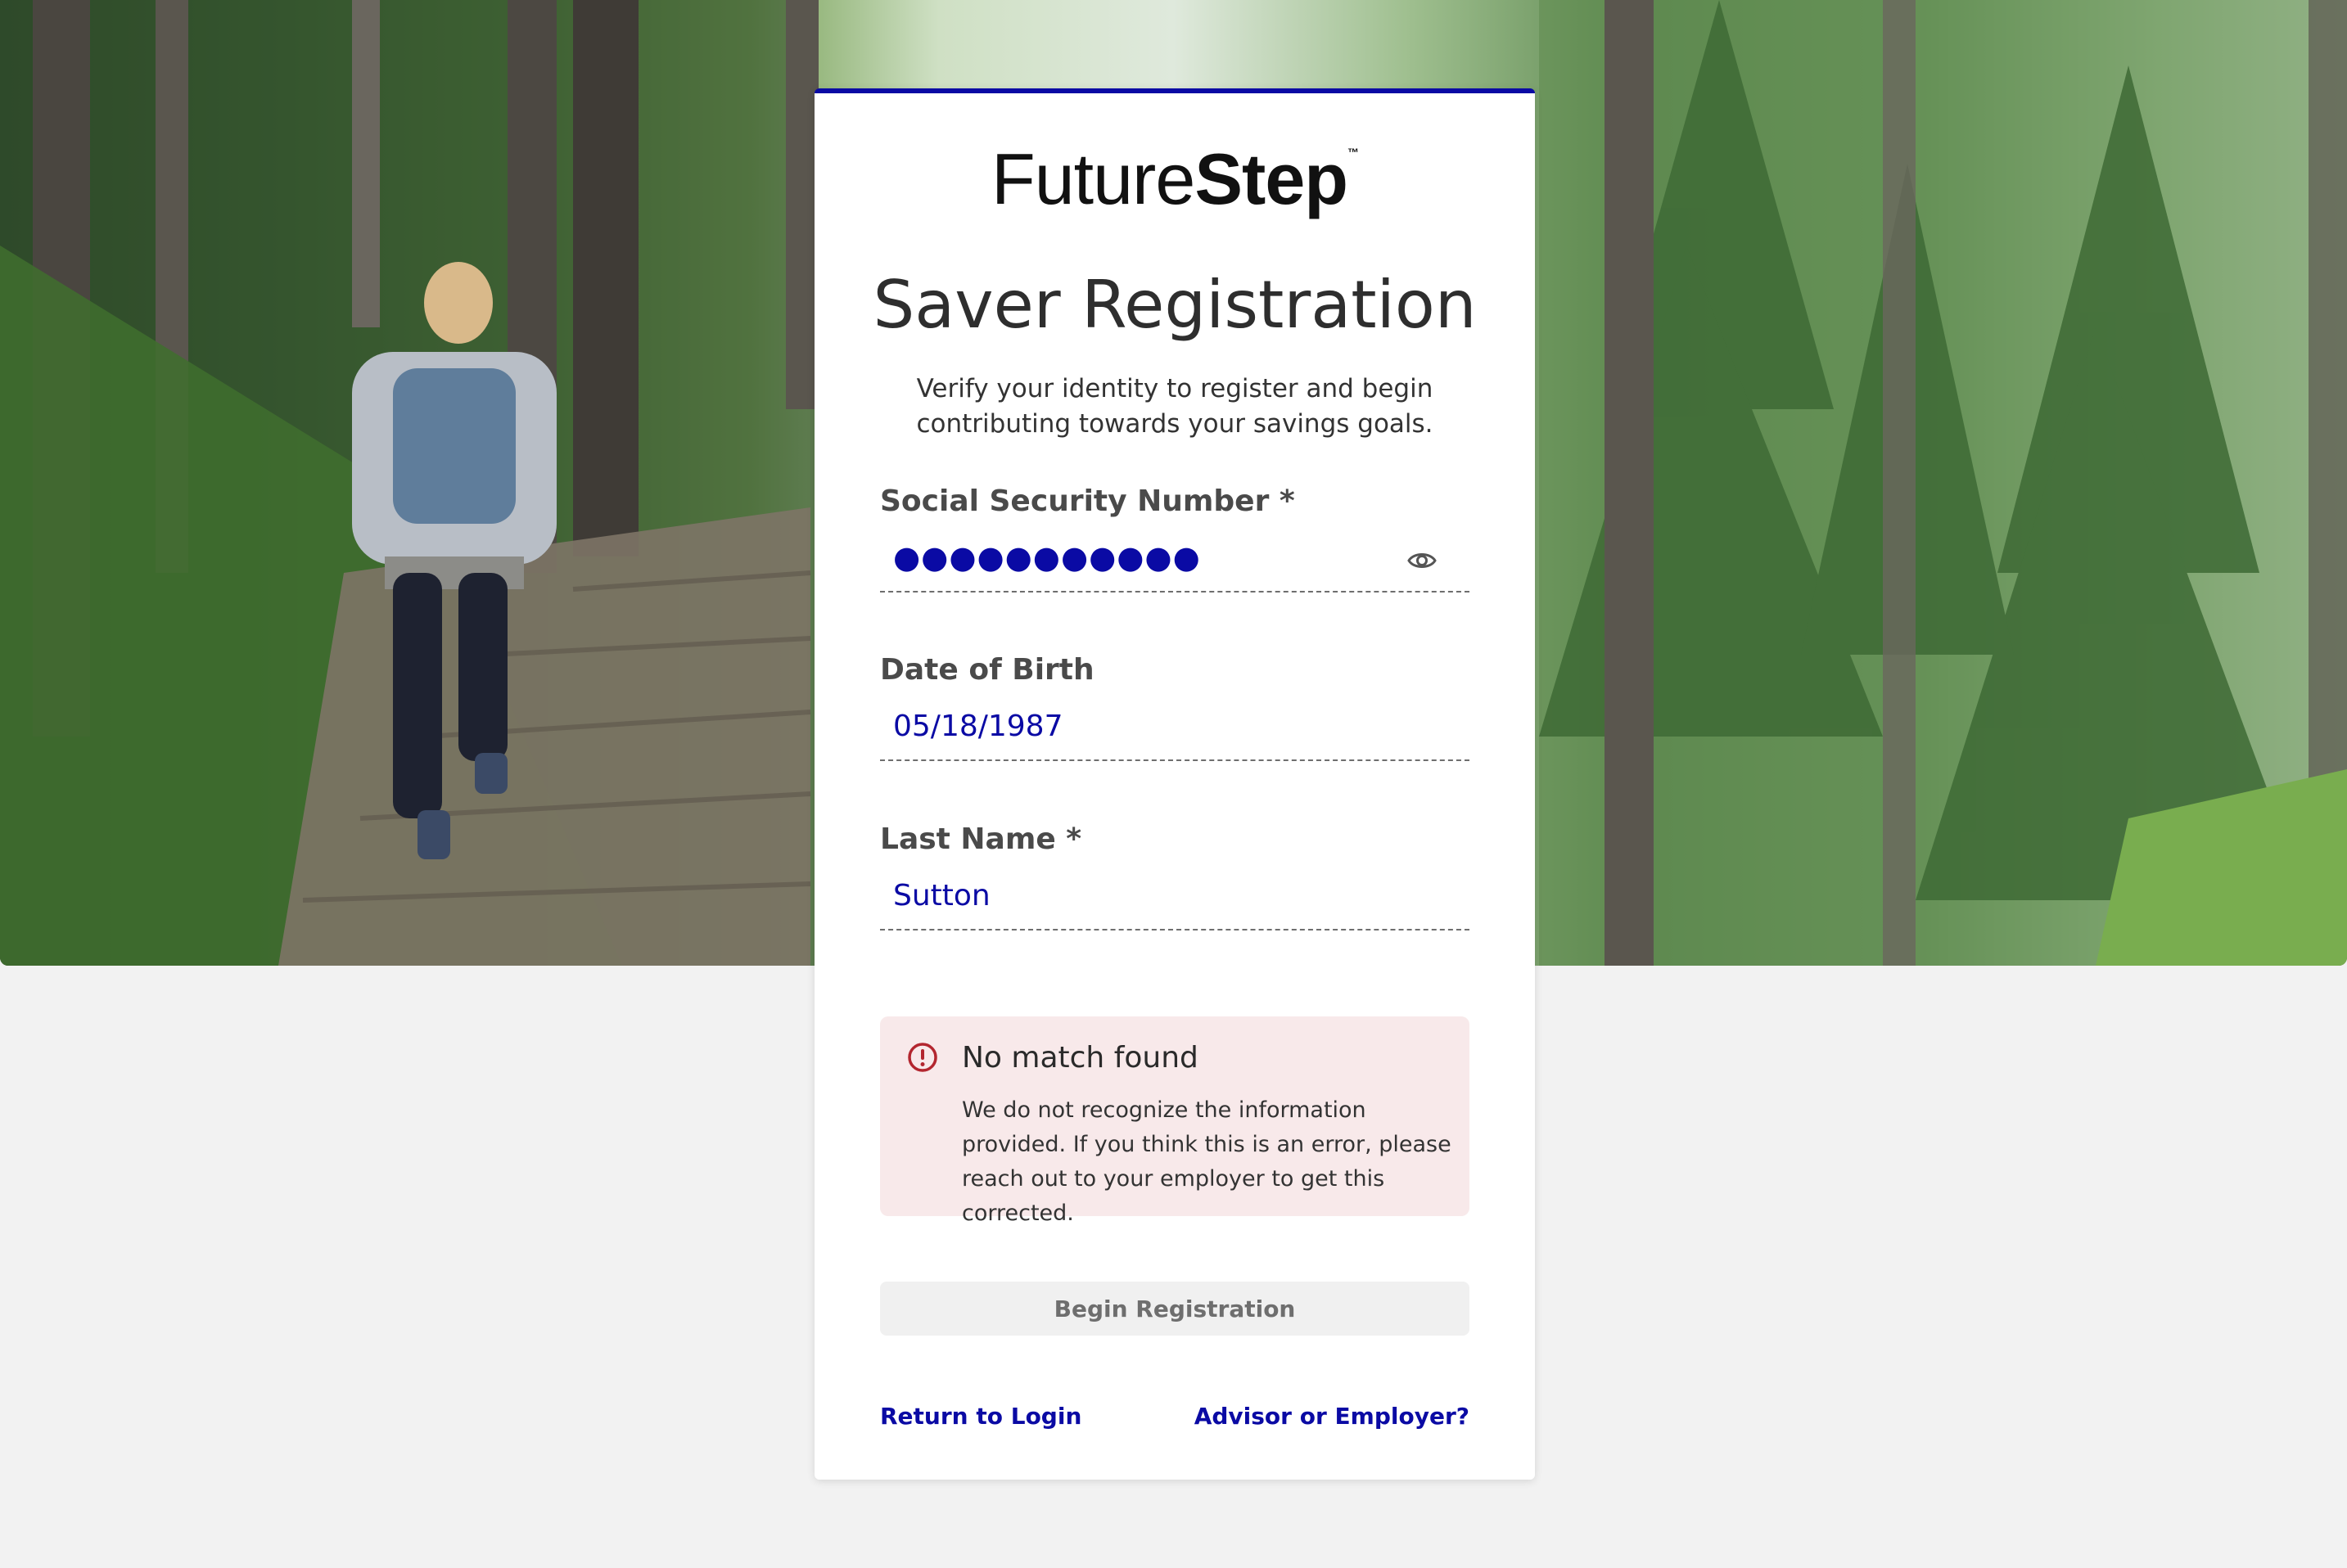 This screenshot has height=1568, width=2347. Describe the element at coordinates (988, 670) in the screenshot. I see `dob-label: Date of Birth` at that location.